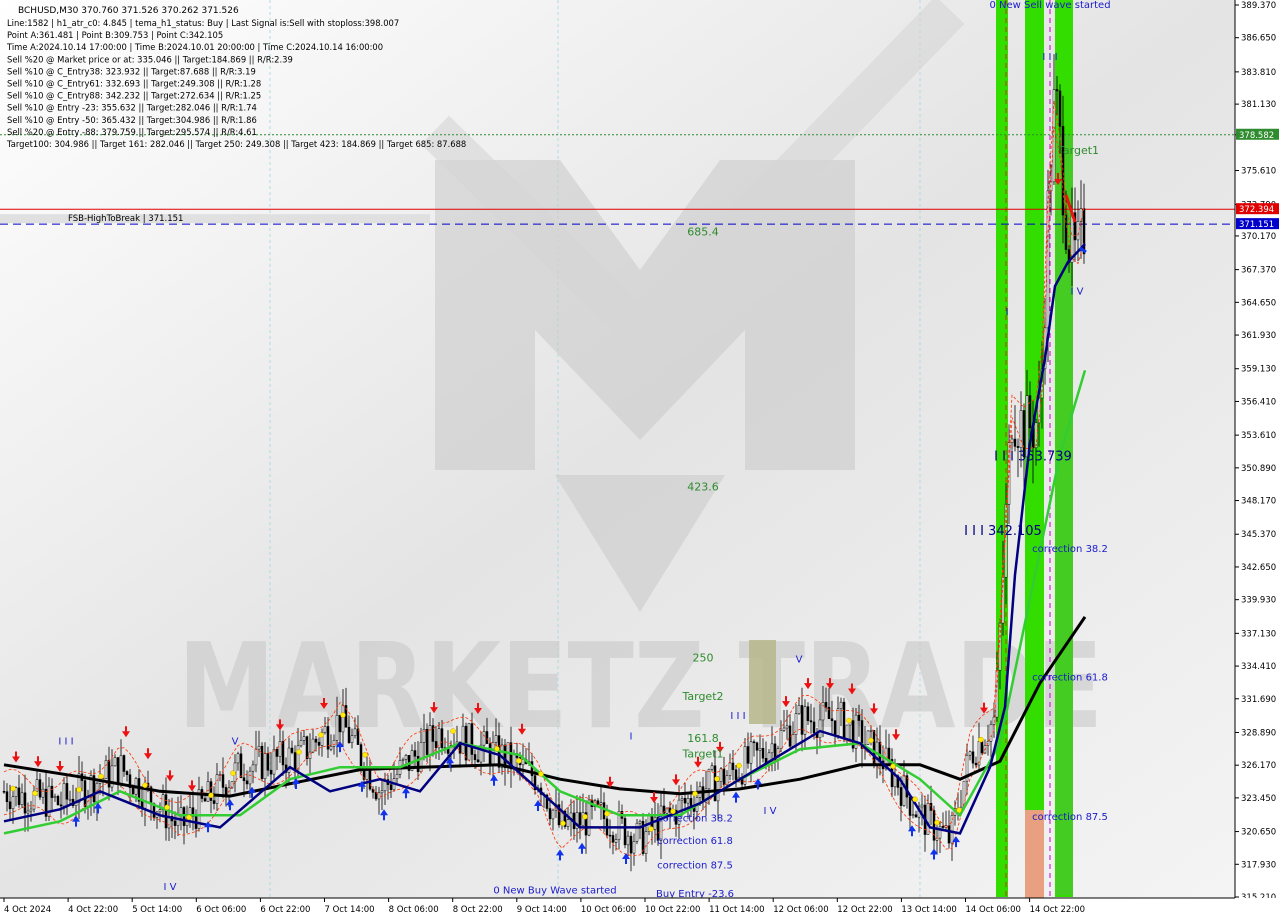  I want to click on watermark-text: MARKETZ TRADE, so click(640, 686).